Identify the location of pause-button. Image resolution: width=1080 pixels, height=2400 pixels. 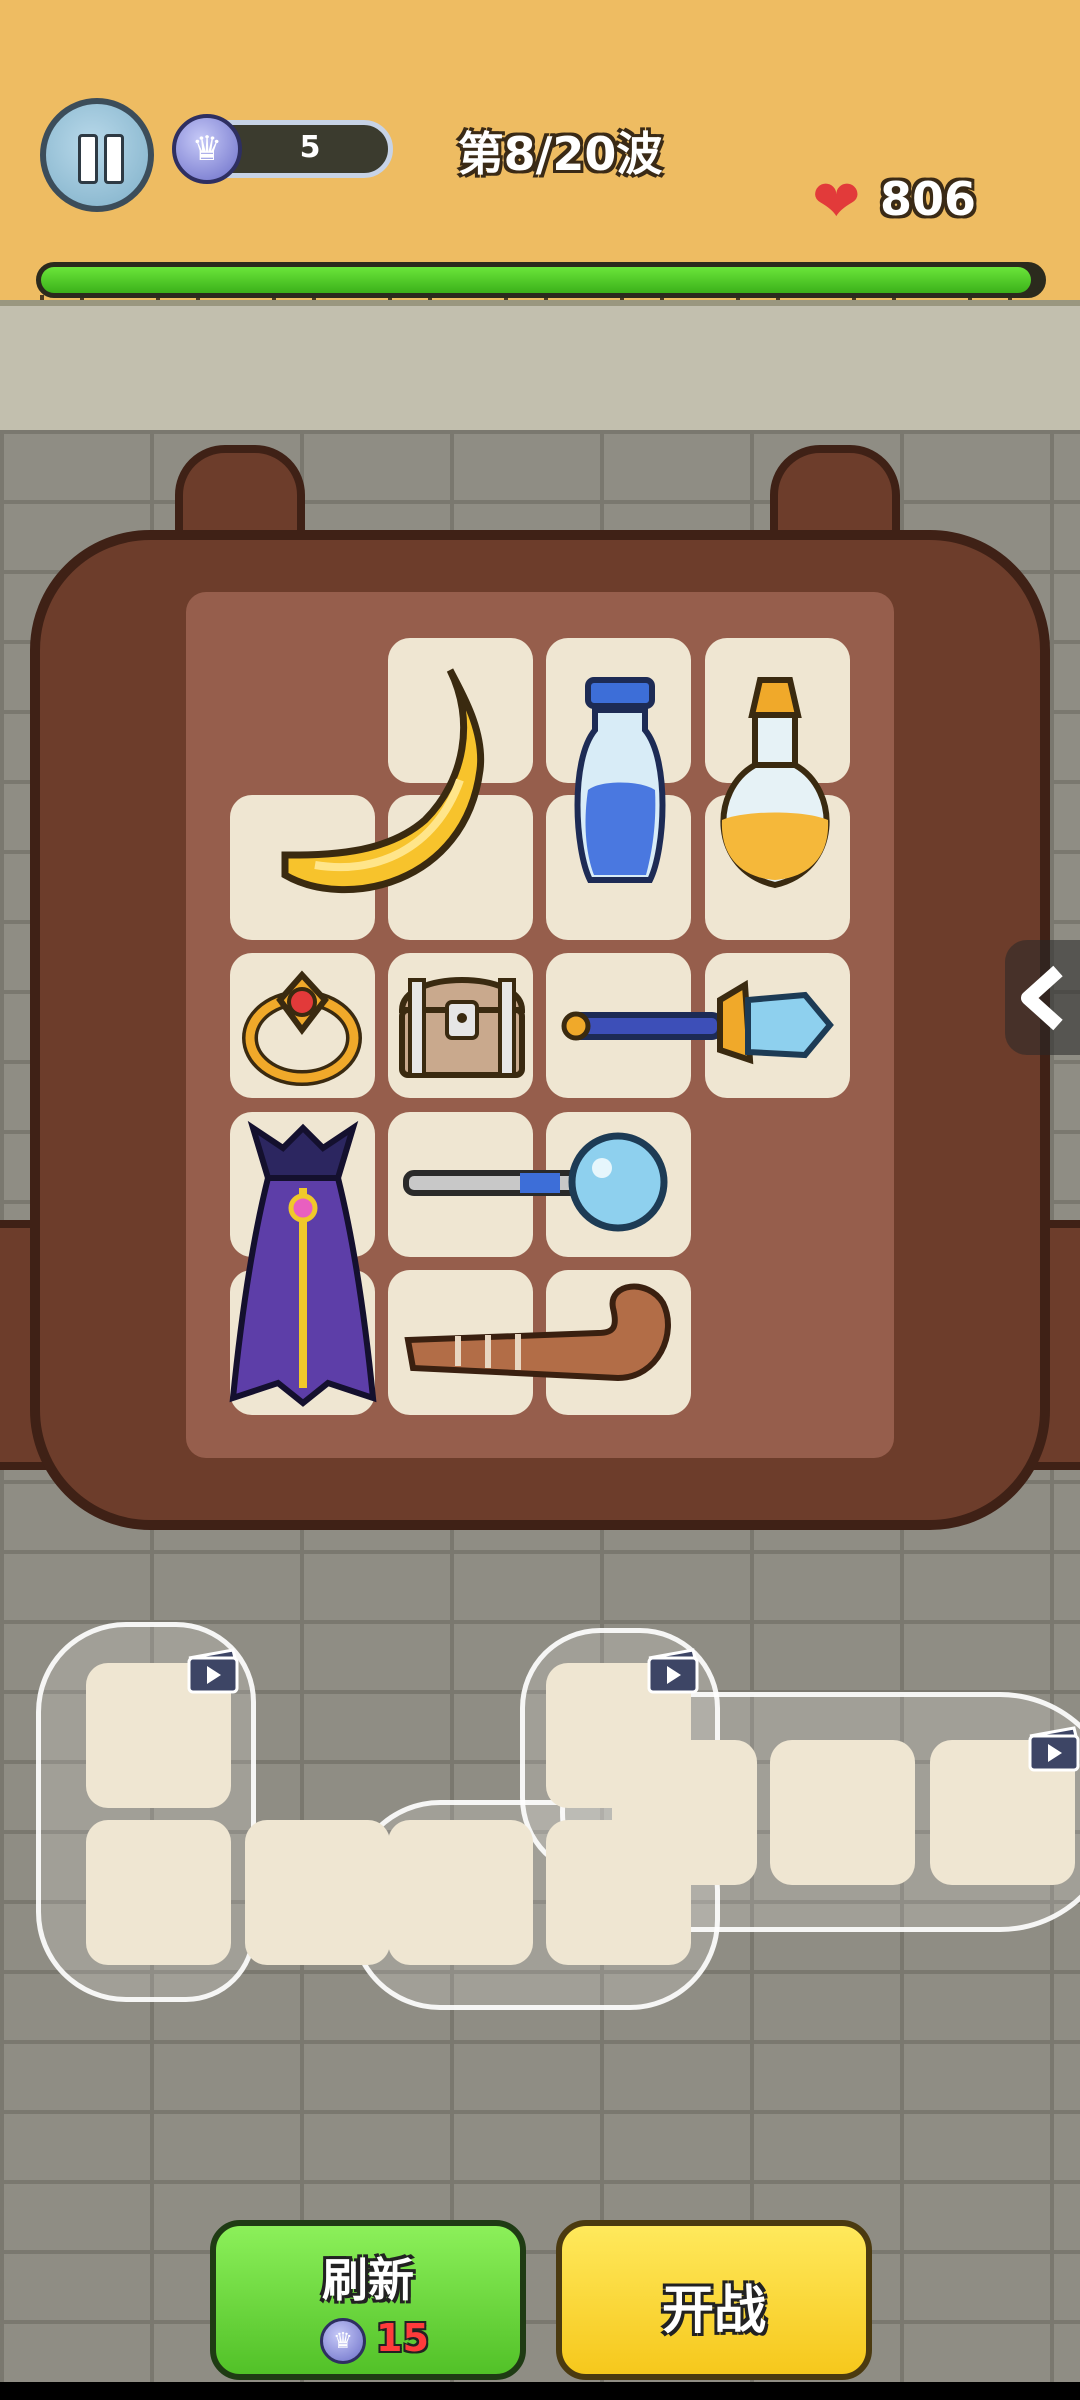
(97, 155).